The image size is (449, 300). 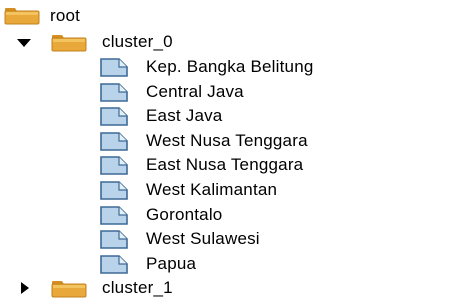 What do you see at coordinates (137, 287) in the screenshot?
I see `tree-node-label: cluster_1` at bounding box center [137, 287].